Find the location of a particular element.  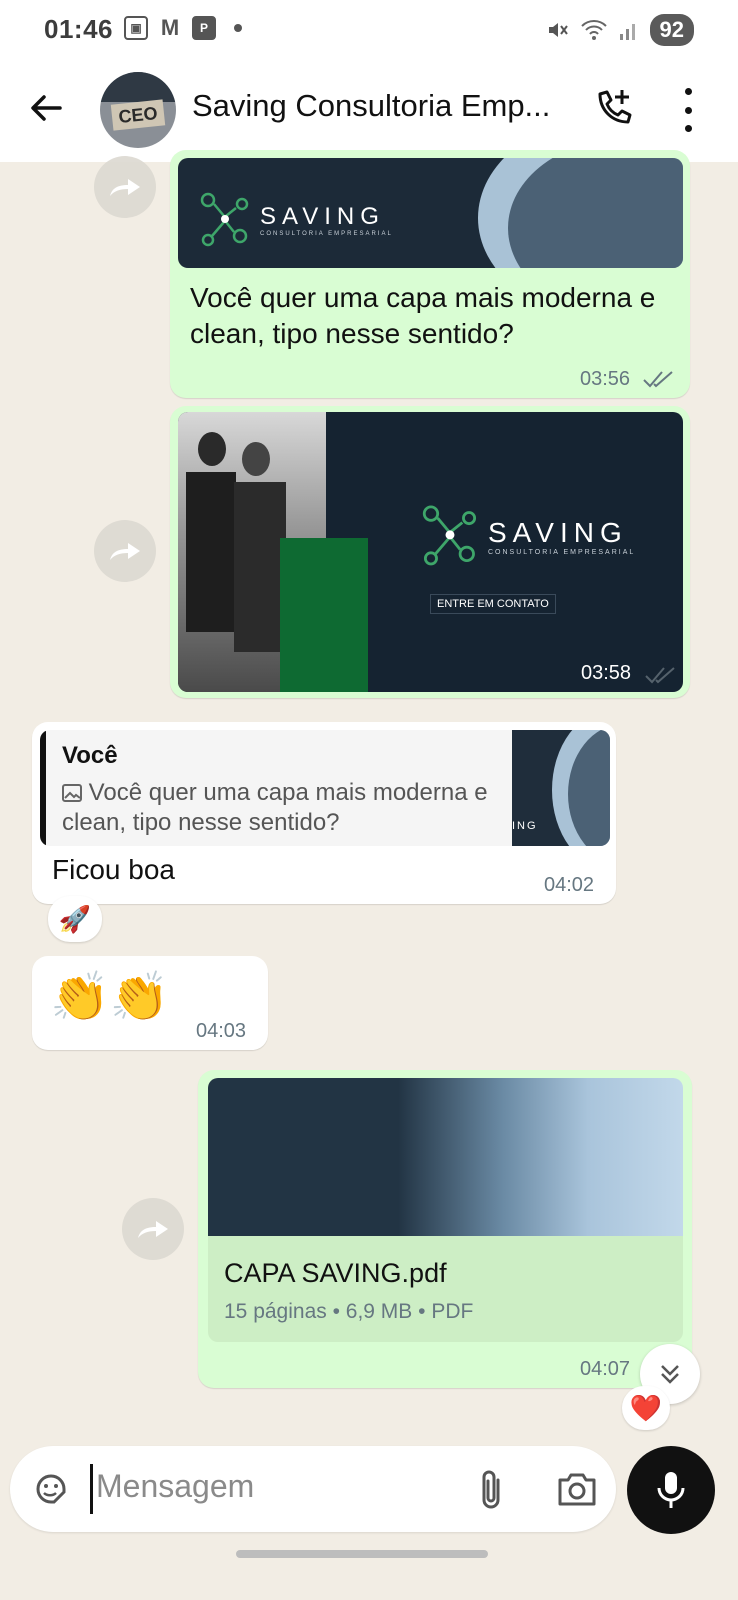

voice-message-button is located at coordinates (671, 1490).